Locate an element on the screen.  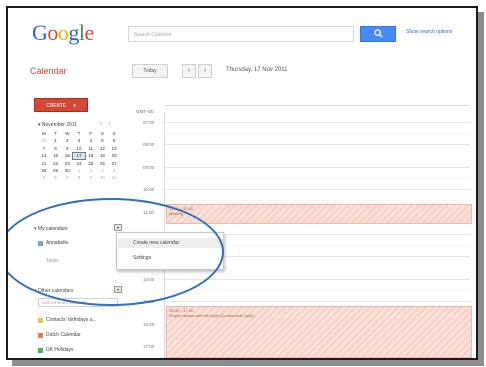
time-label: 08:00 is located at coordinates (149, 145).